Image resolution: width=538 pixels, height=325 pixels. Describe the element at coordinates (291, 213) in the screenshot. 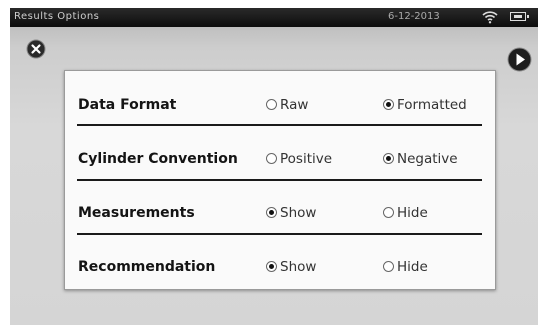

I see `radio-measurements-show: Show` at that location.